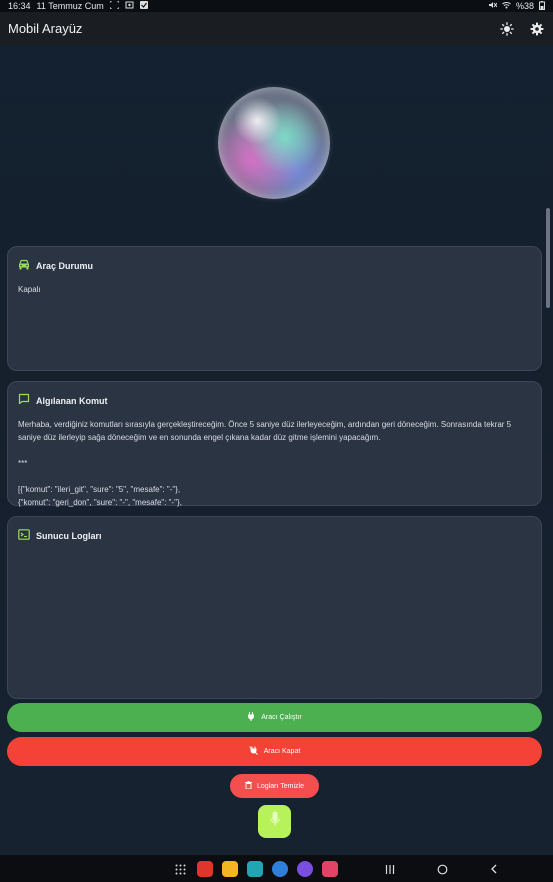 This screenshot has width=553, height=882. Describe the element at coordinates (249, 786) in the screenshot. I see `trash-icon` at that location.